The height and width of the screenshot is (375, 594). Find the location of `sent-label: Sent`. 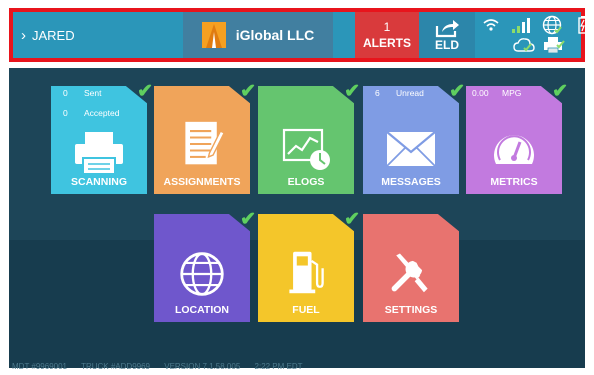

sent-label: Sent is located at coordinates (93, 93).